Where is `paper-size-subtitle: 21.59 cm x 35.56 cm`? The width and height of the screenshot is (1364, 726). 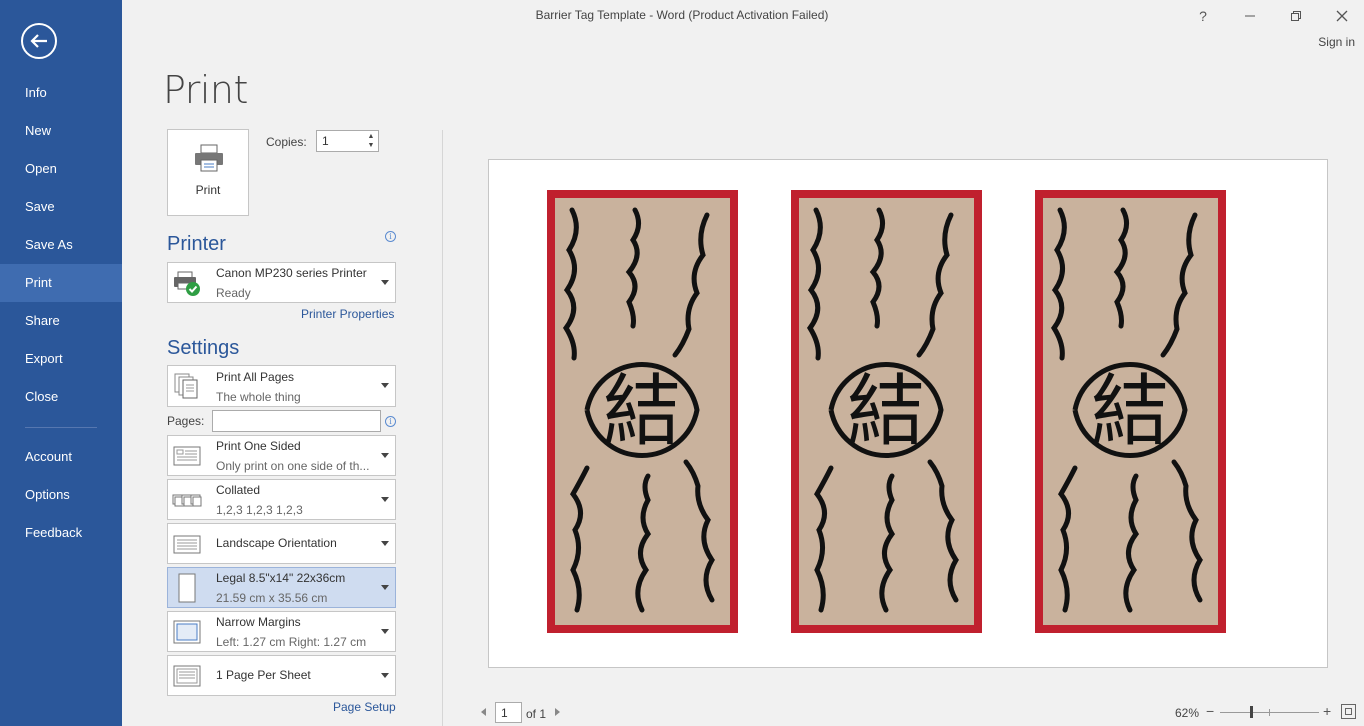
paper-size-subtitle: 21.59 cm x 35.56 cm is located at coordinates (272, 598).